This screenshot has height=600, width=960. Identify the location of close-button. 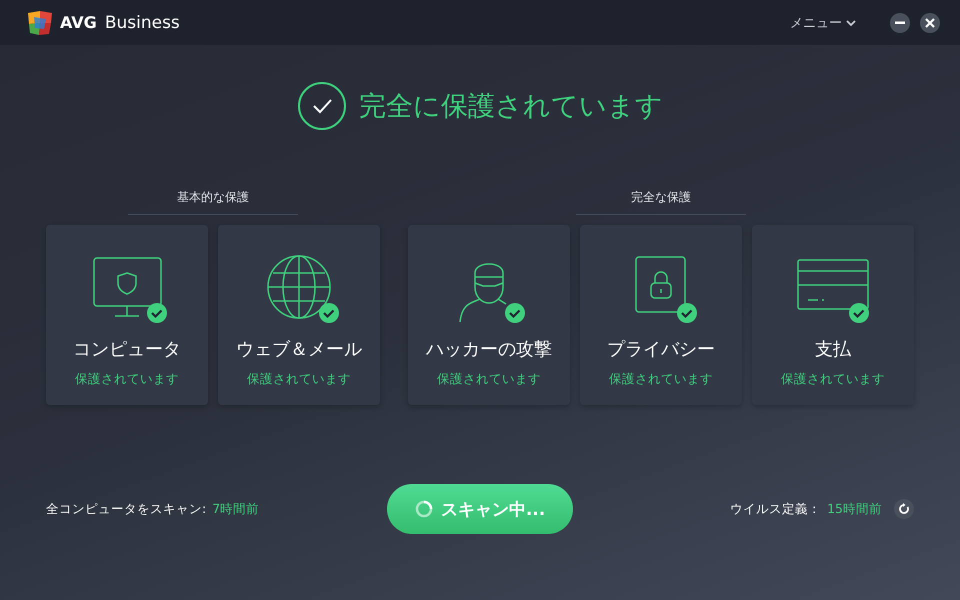
(930, 22).